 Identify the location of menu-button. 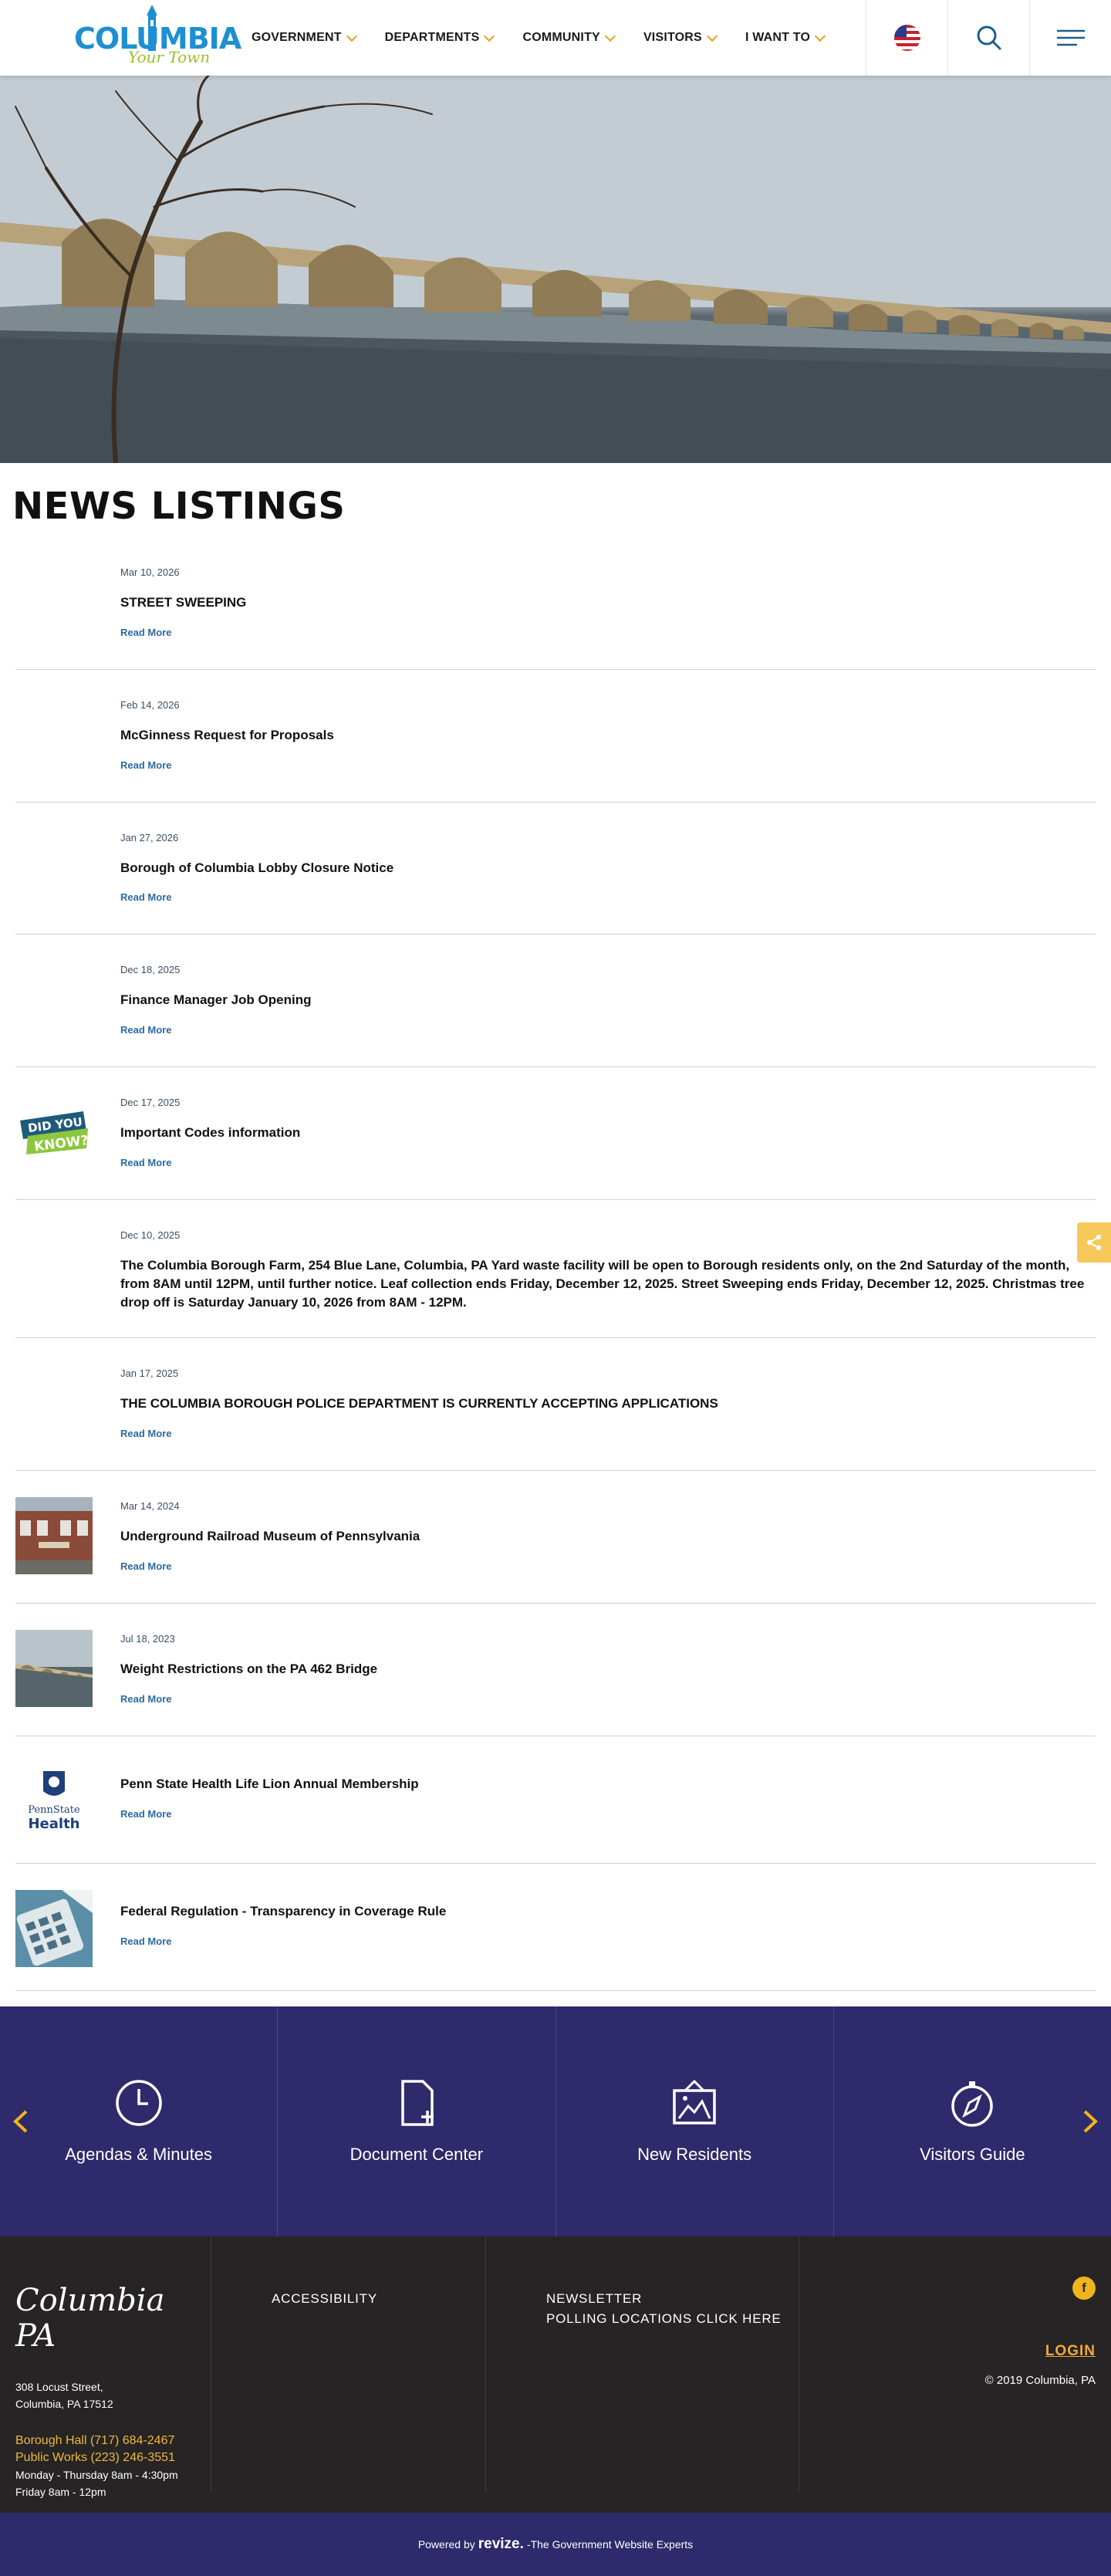
(1070, 38).